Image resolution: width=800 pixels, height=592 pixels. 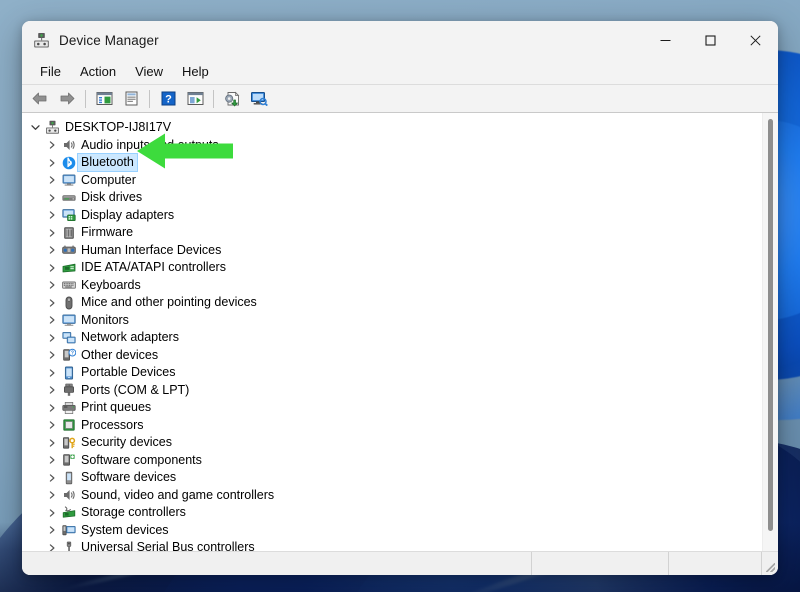 I want to click on close-button, so click(x=755, y=40).